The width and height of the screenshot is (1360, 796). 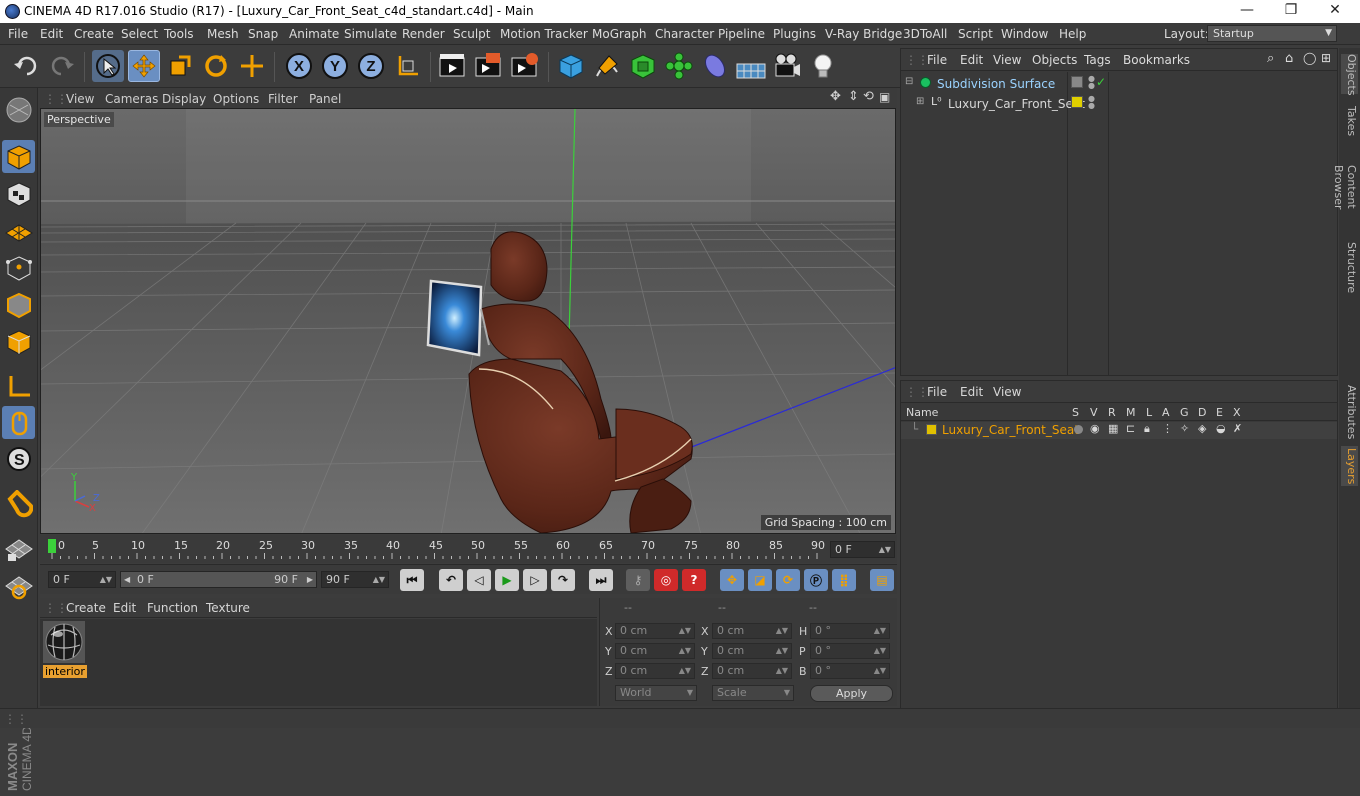 I want to click on add-camera-button, so click(x=787, y=66).